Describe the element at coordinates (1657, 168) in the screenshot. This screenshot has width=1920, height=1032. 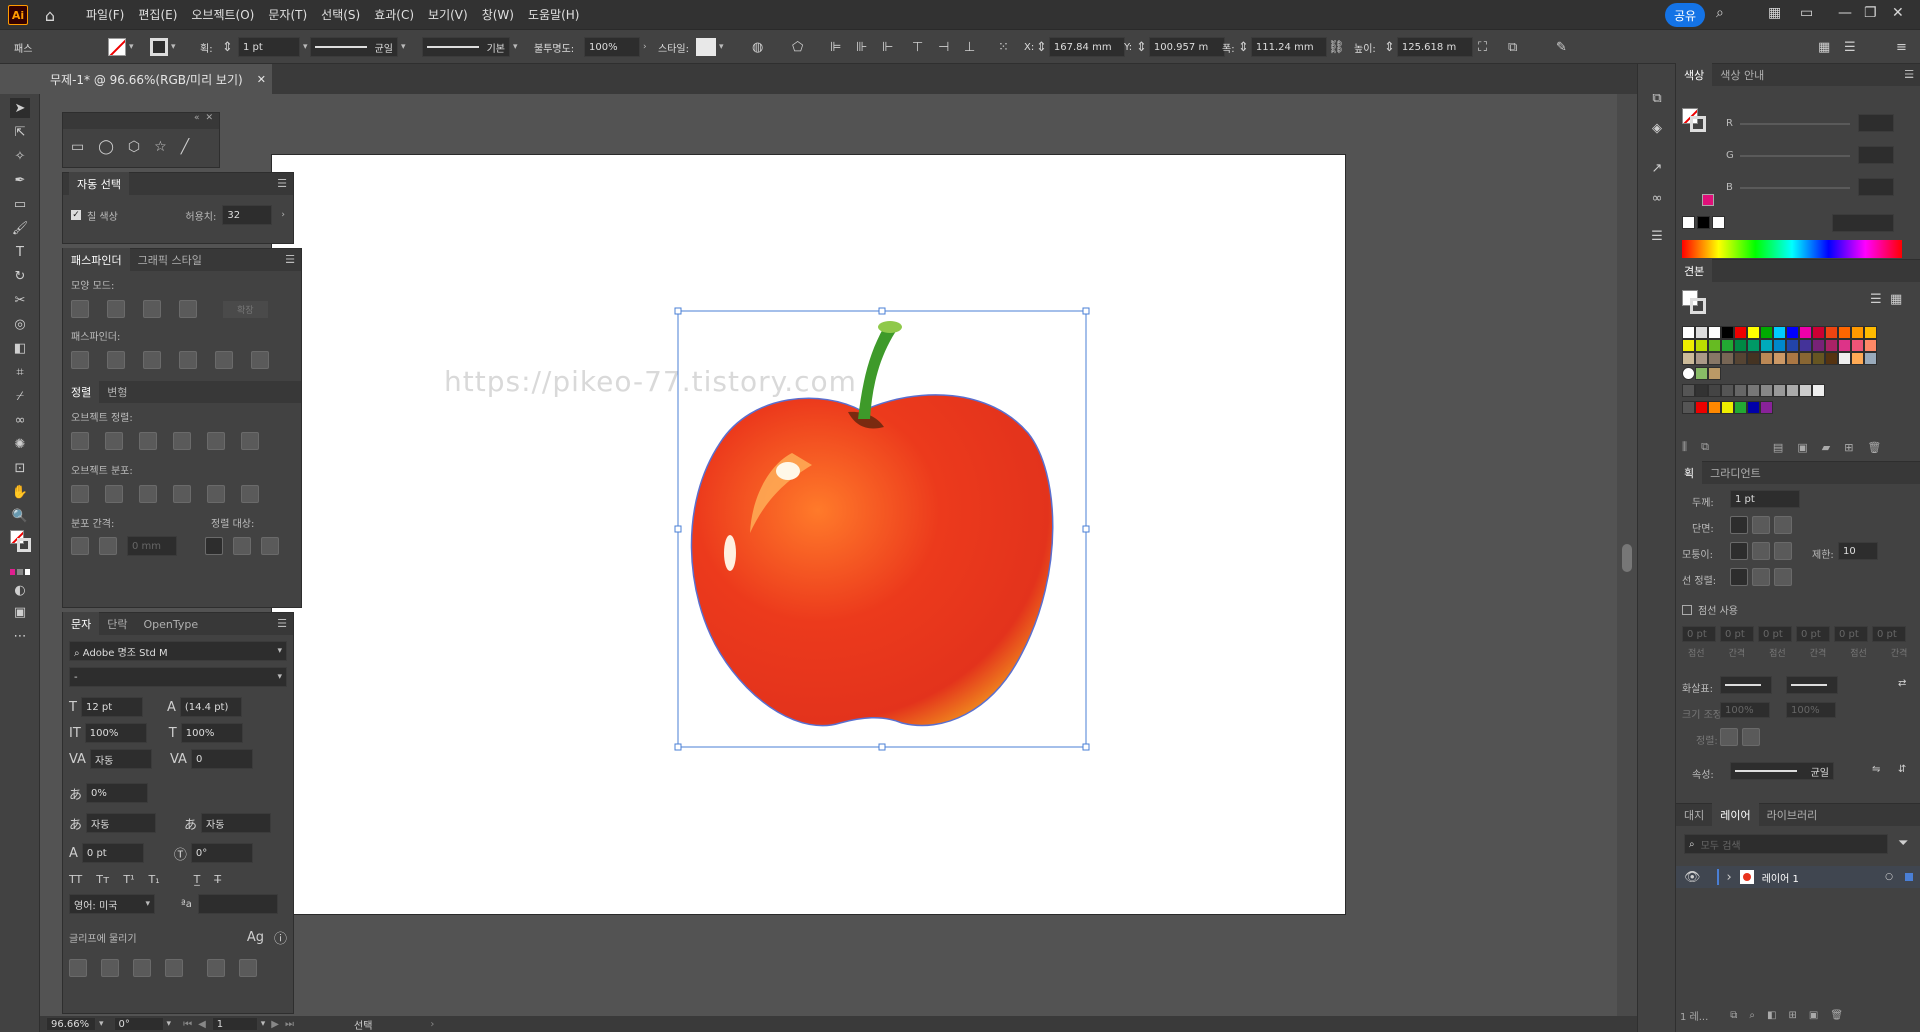
I see `export-icon: ↗` at that location.